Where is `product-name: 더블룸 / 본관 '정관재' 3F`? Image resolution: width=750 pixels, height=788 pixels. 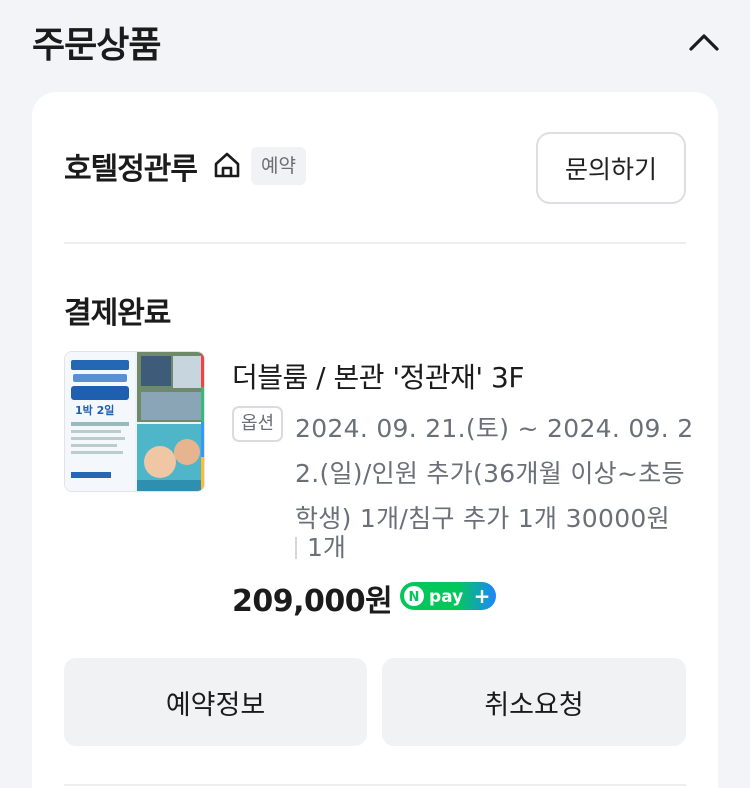
product-name: 더블룸 / 본관 '정관재' 3F is located at coordinates (378, 376).